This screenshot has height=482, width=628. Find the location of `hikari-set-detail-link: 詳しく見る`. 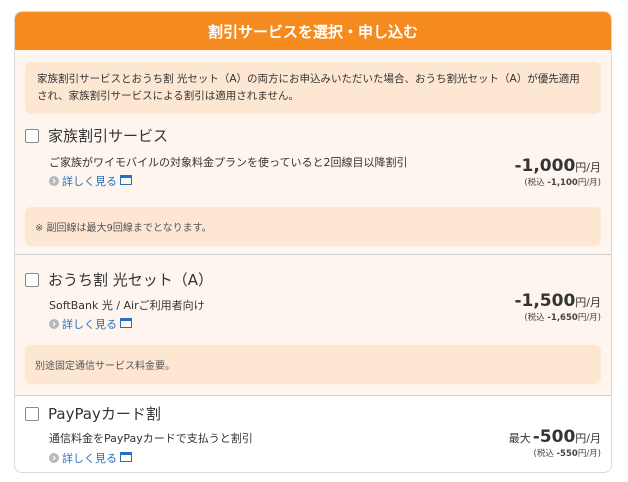

hikari-set-detail-link: 詳しく見る is located at coordinates (90, 324).